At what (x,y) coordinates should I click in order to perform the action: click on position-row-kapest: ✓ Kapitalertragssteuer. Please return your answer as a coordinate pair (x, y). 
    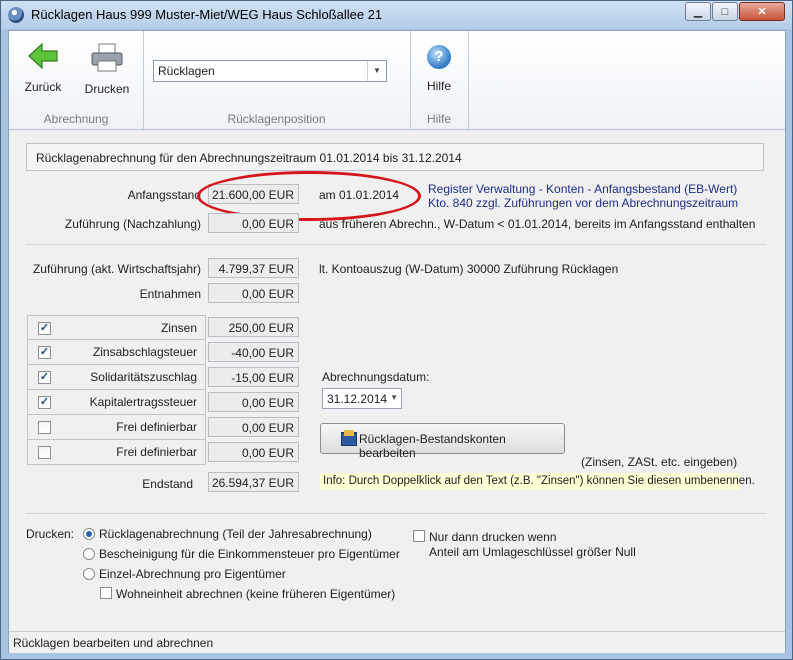
    Looking at the image, I should click on (116, 402).